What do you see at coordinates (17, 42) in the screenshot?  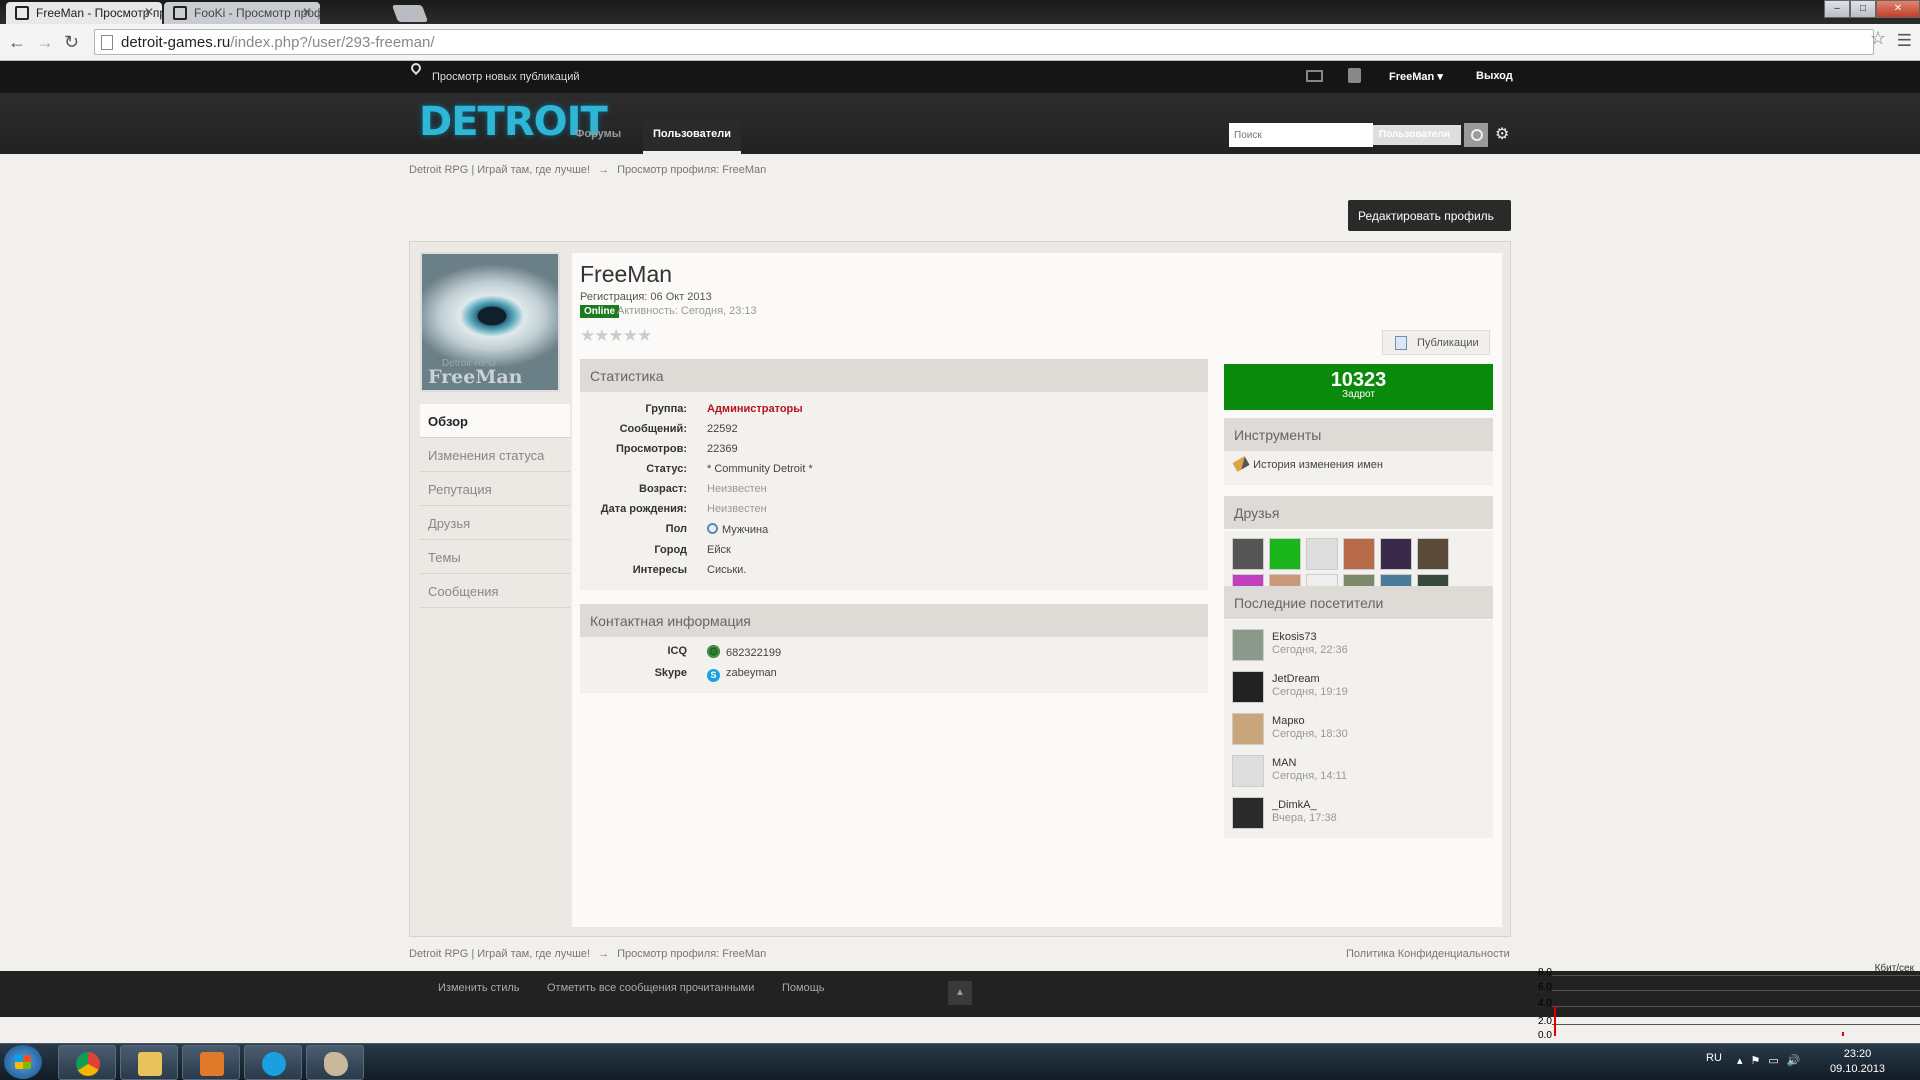 I see `back-arrow-icon: ←` at bounding box center [17, 42].